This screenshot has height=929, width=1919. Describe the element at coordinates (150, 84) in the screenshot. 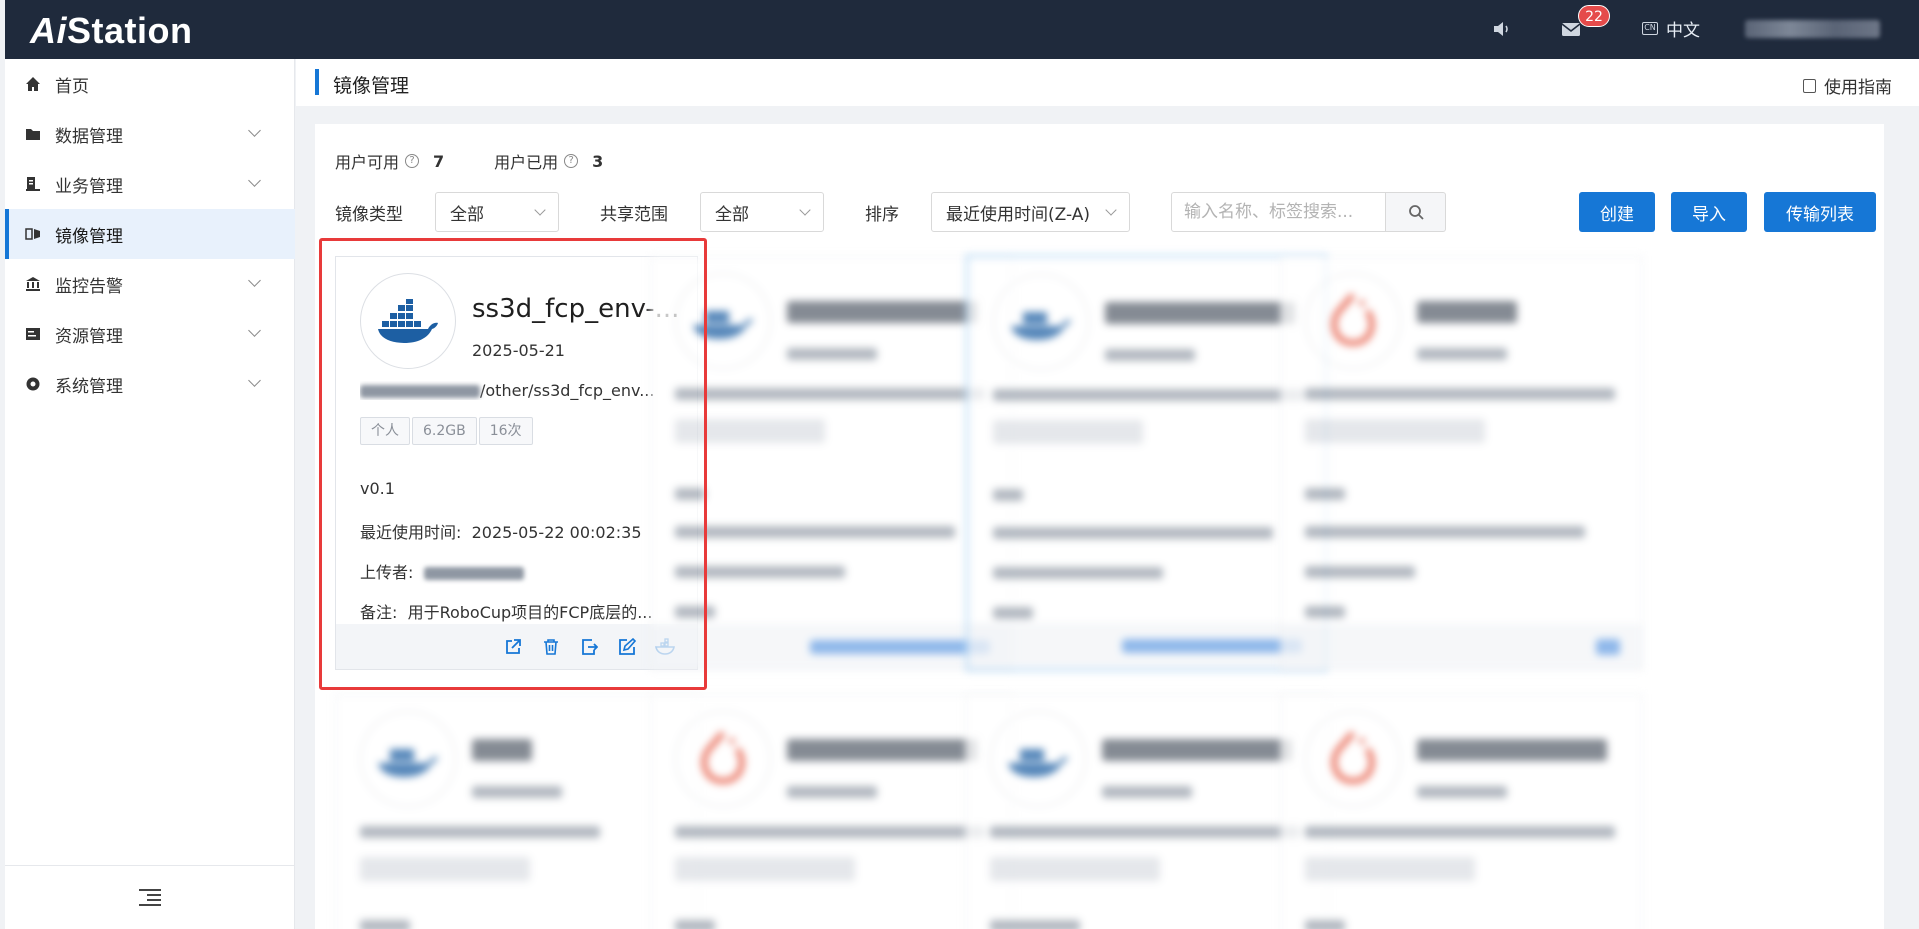

I see `sidebar-item-home: 首页` at that location.